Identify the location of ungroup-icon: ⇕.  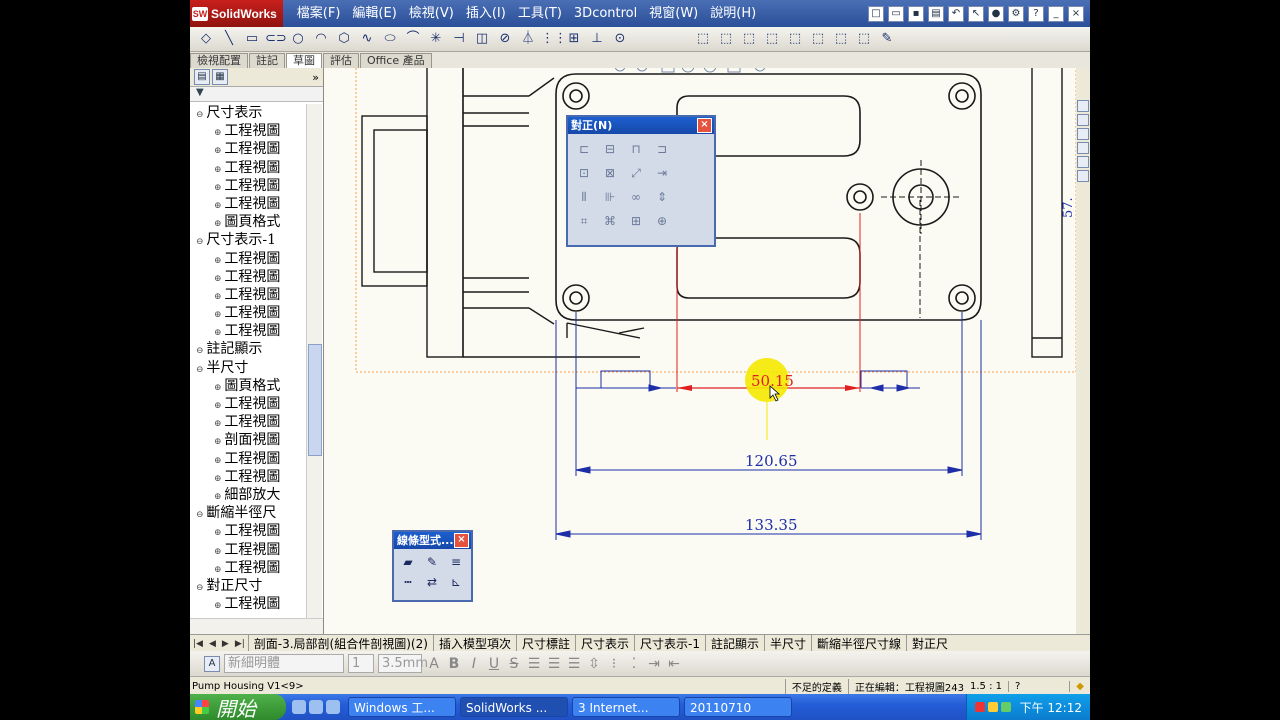
(662, 197).